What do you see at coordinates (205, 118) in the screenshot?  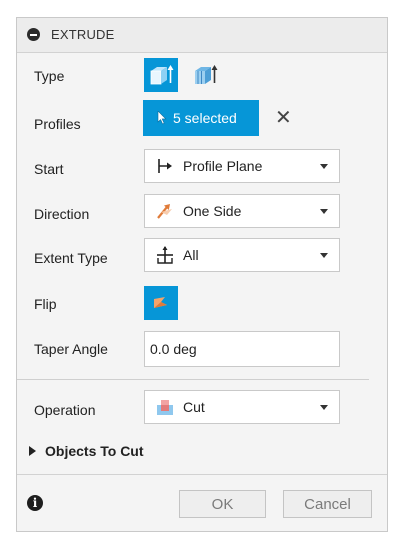 I see `profiles-selected-count: 5 selected` at bounding box center [205, 118].